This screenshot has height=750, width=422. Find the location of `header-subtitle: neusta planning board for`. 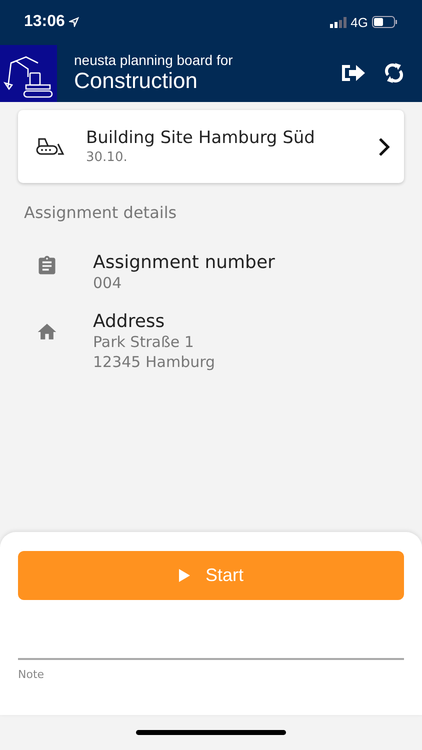

header-subtitle: neusta planning board for is located at coordinates (154, 60).